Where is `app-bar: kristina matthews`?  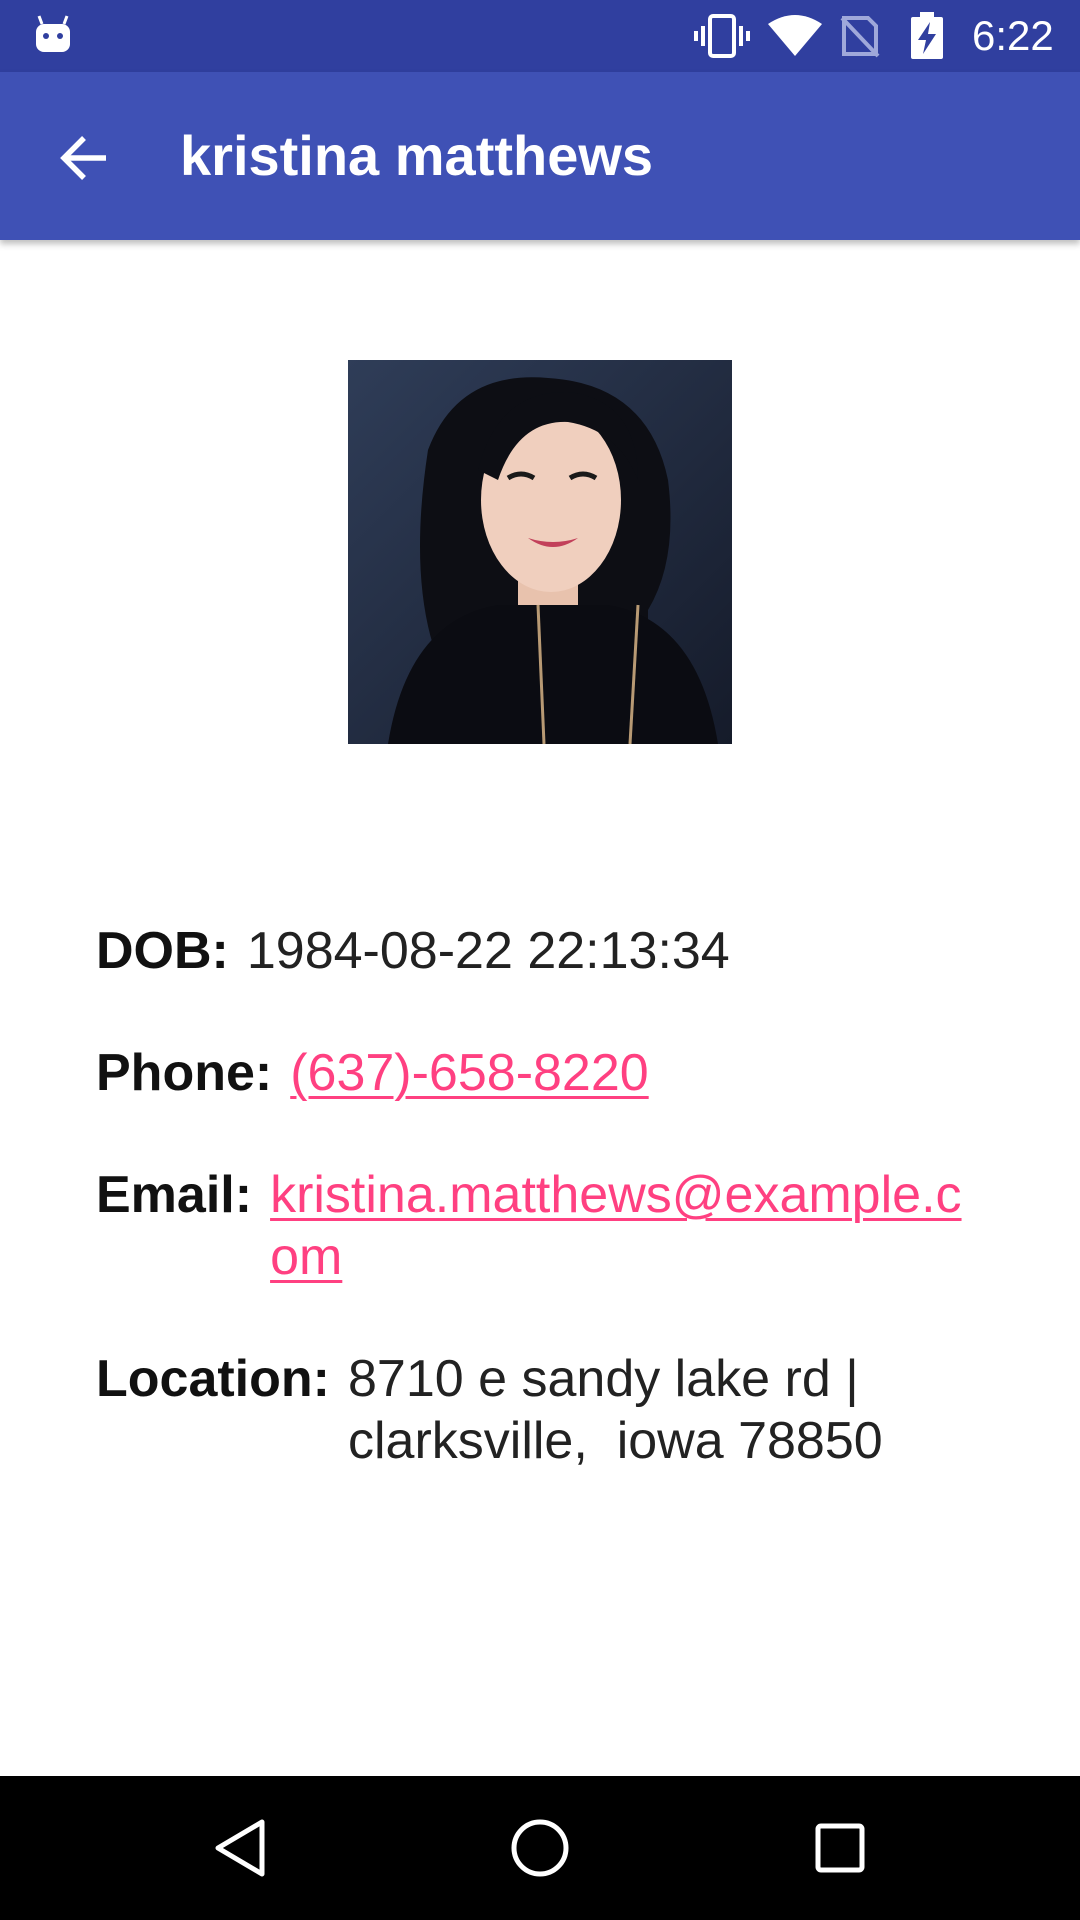 app-bar: kristina matthews is located at coordinates (540, 156).